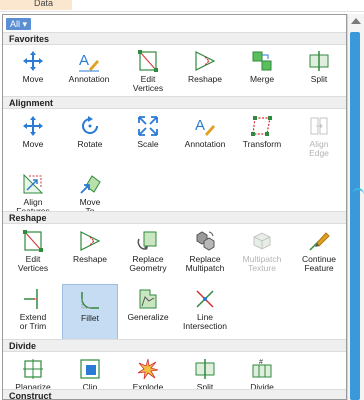  I want to click on tool-reshape-replace-multipatch: Replace Multipatch, so click(205, 254).